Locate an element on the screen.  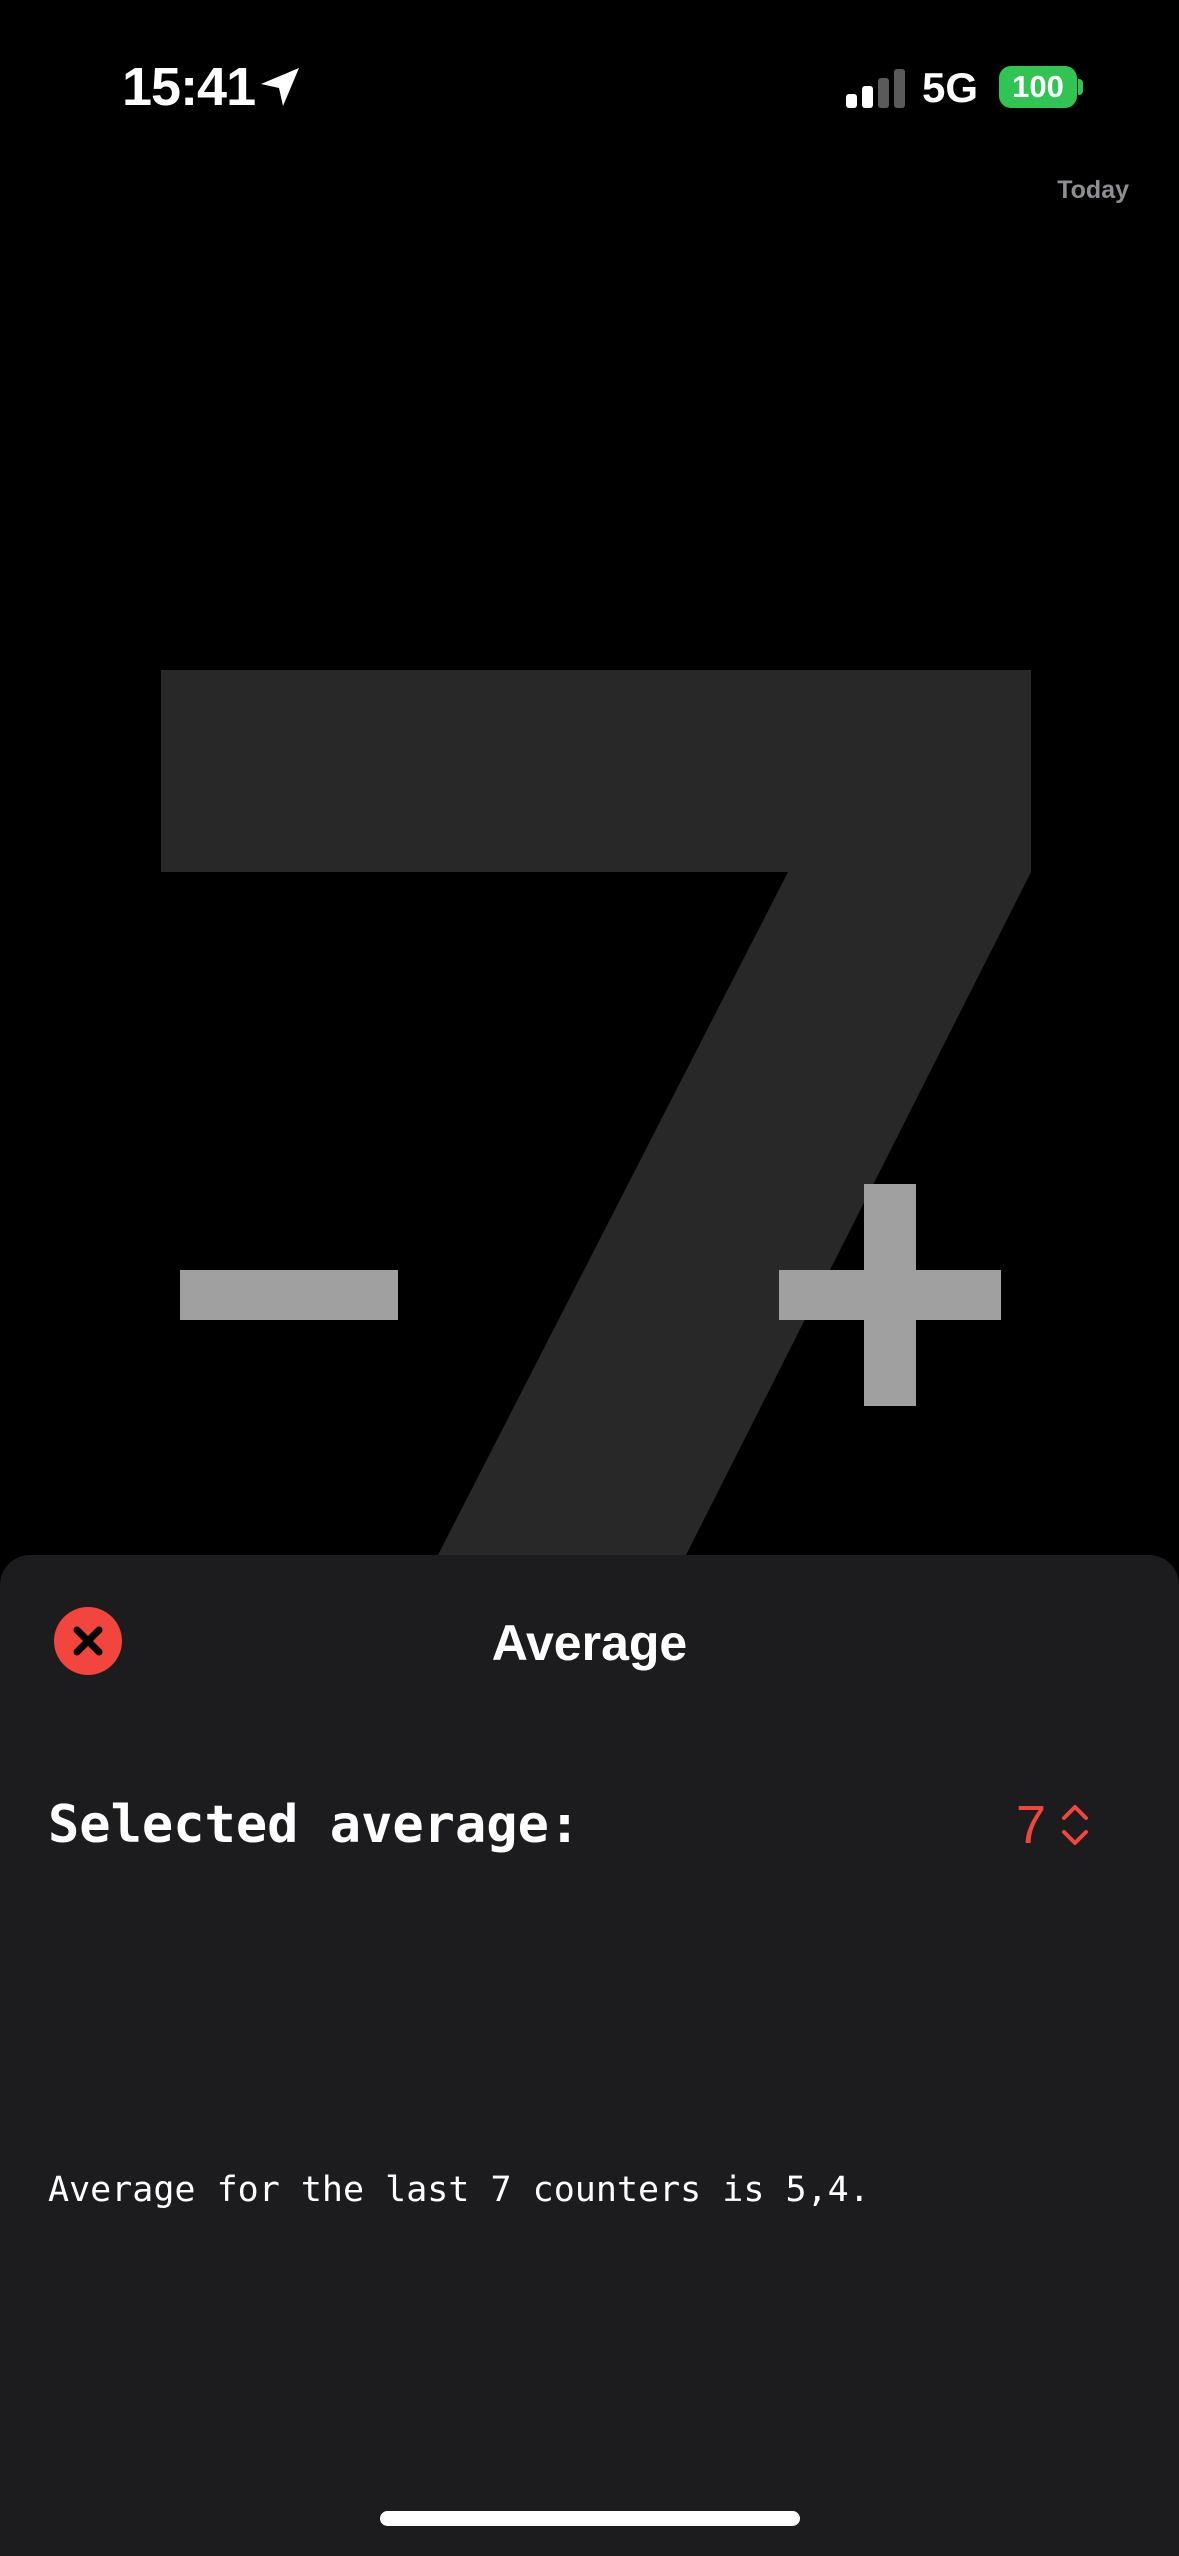
battery-icon: 100 is located at coordinates (1038, 87).